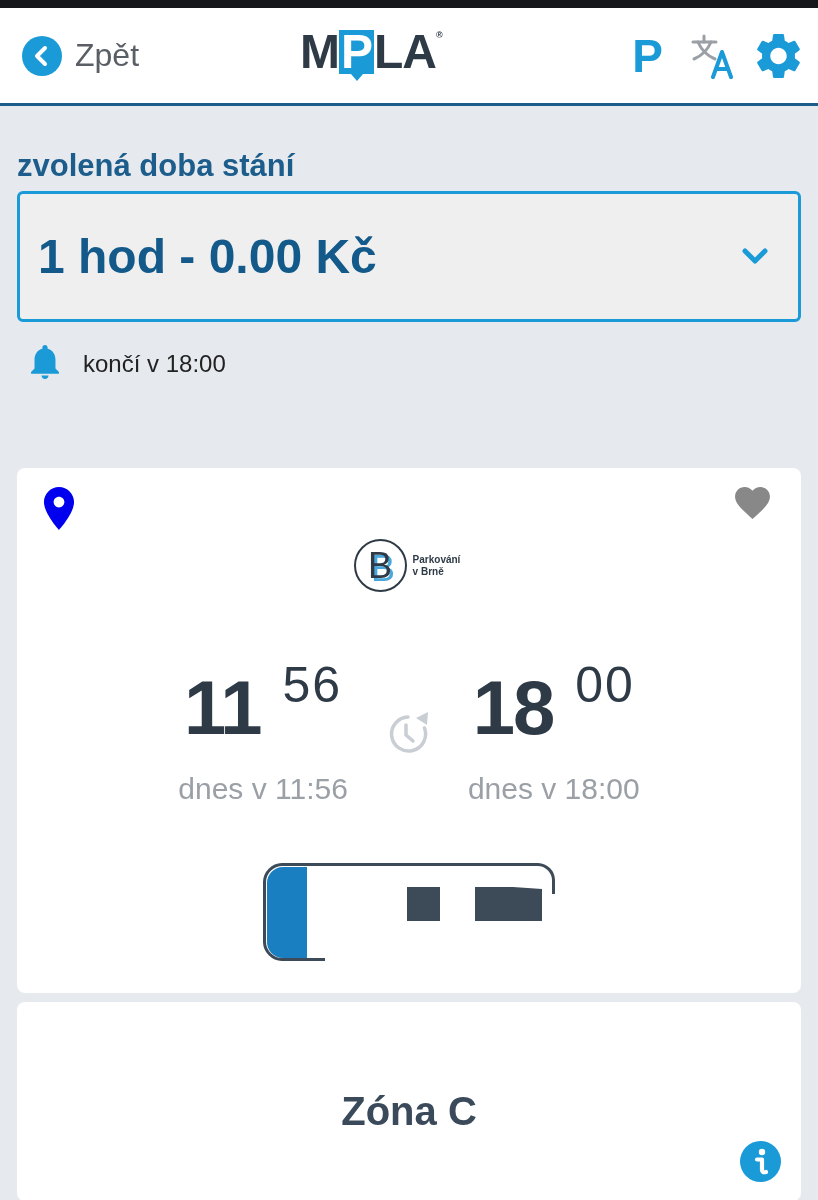  I want to click on heart-icon, so click(752, 503).